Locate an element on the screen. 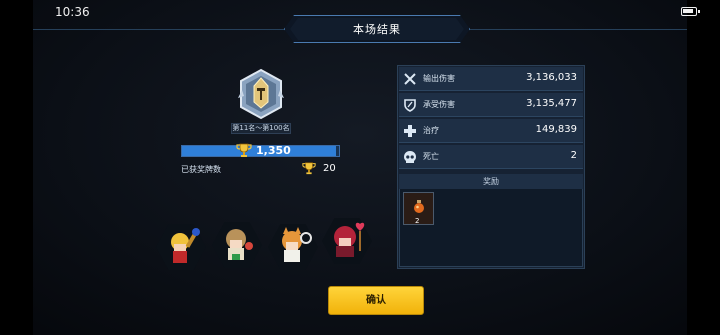 The image size is (720, 335). stat-value: 149,839 is located at coordinates (556, 129).